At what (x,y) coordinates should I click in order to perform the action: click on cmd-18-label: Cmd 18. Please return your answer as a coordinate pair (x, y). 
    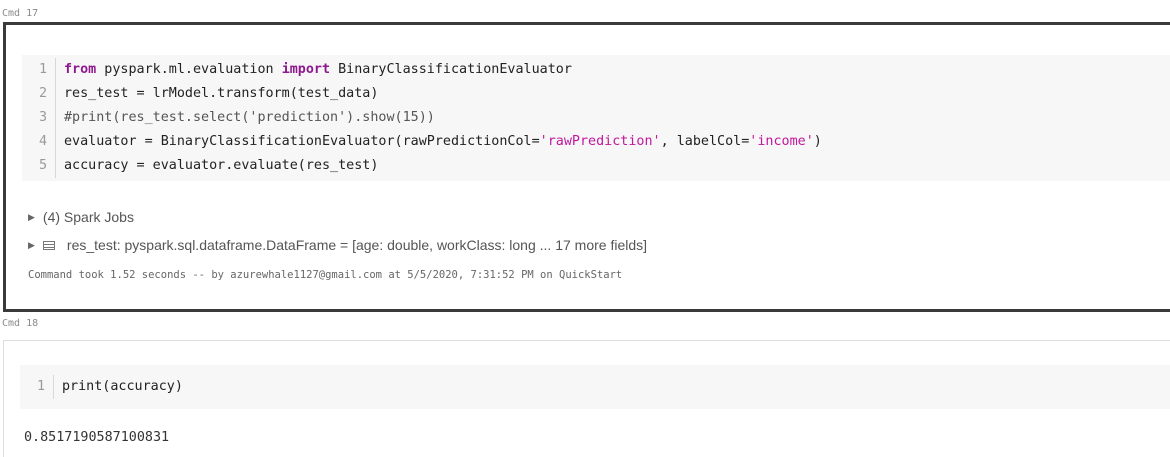
    Looking at the image, I should click on (20, 323).